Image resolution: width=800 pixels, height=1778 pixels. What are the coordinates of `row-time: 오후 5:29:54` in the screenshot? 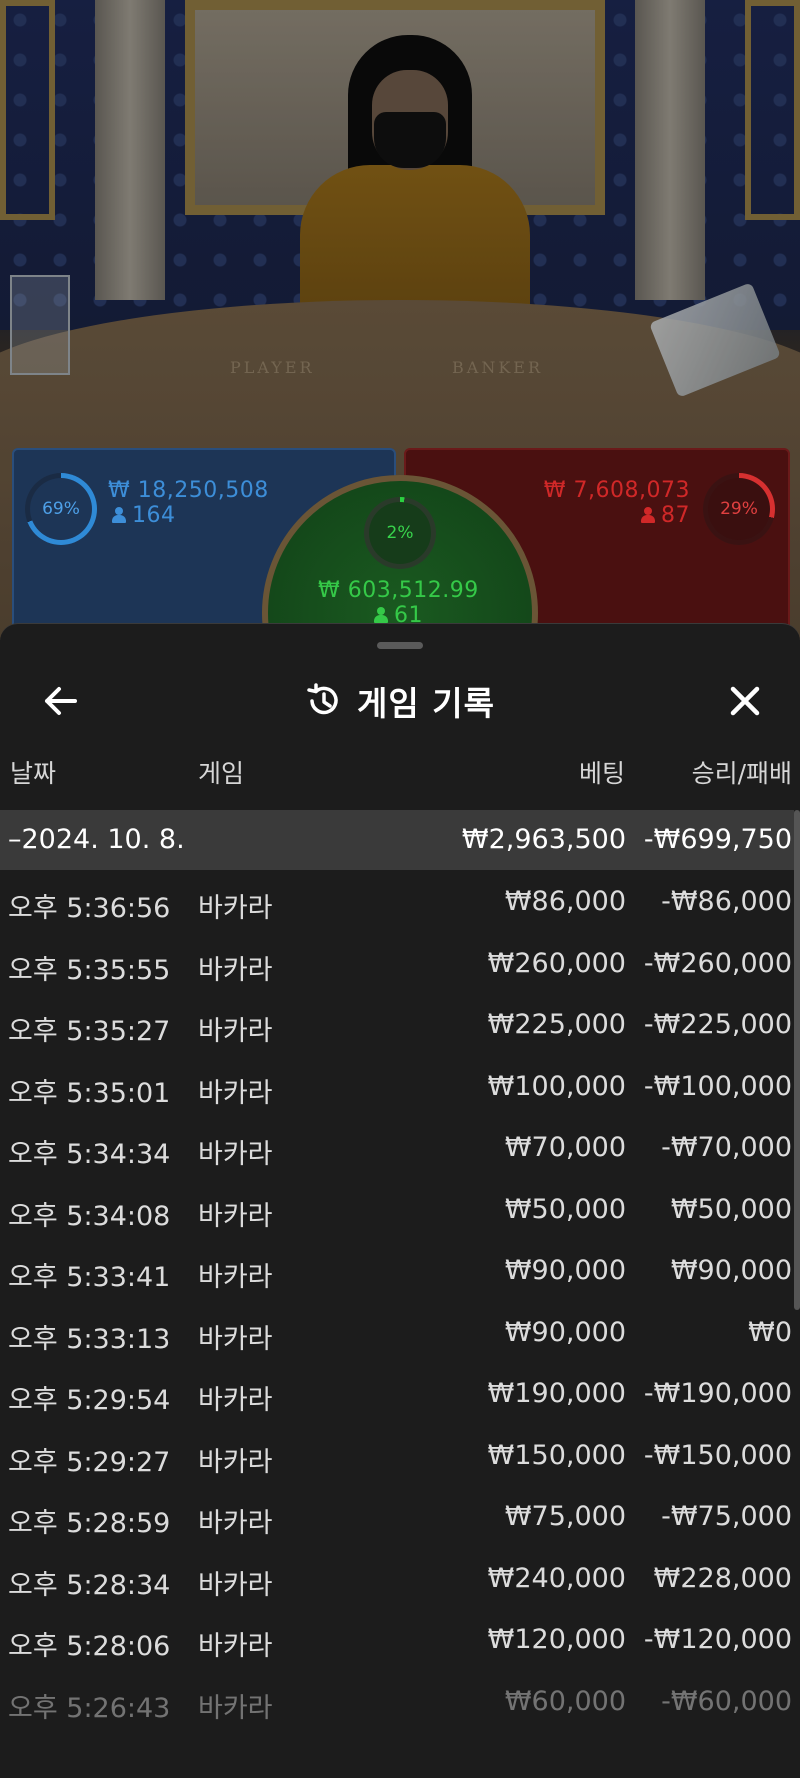 It's located at (89, 1400).